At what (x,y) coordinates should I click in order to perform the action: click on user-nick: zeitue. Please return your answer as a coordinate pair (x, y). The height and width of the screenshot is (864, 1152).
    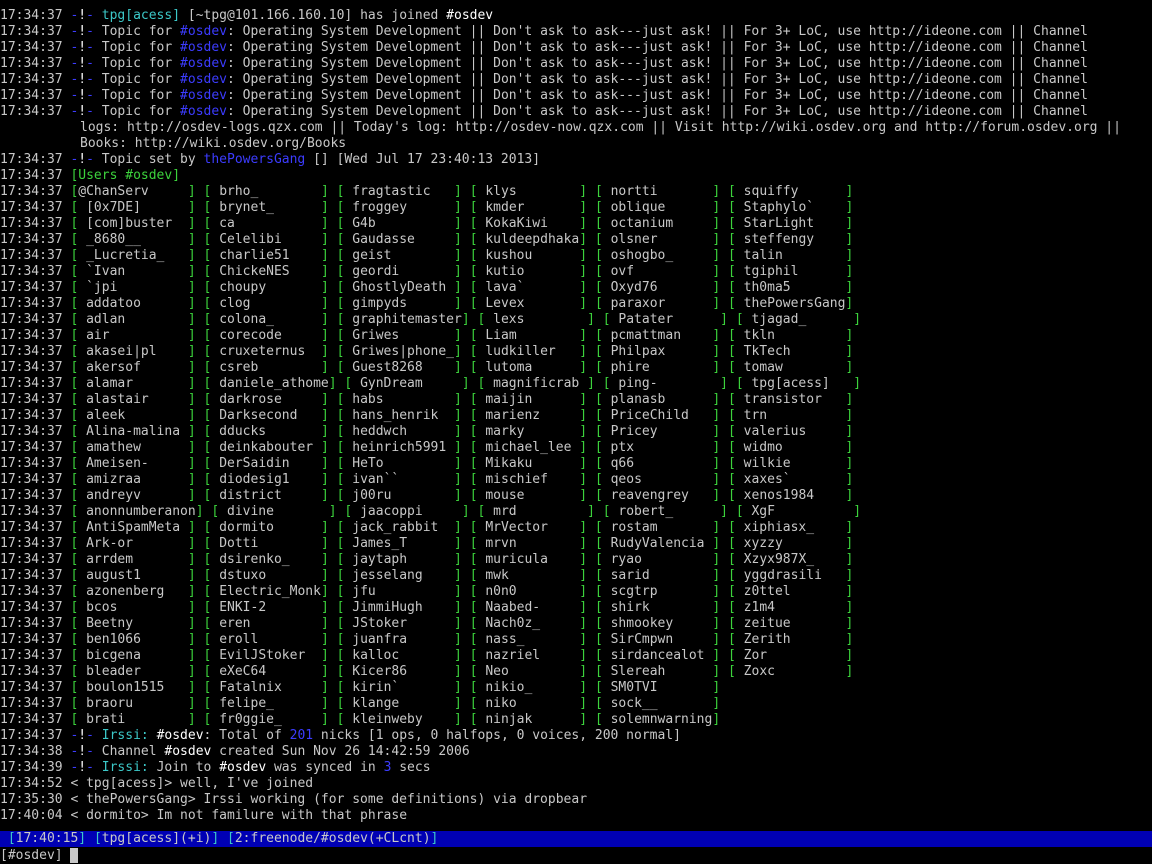
    Looking at the image, I should click on (767, 623).